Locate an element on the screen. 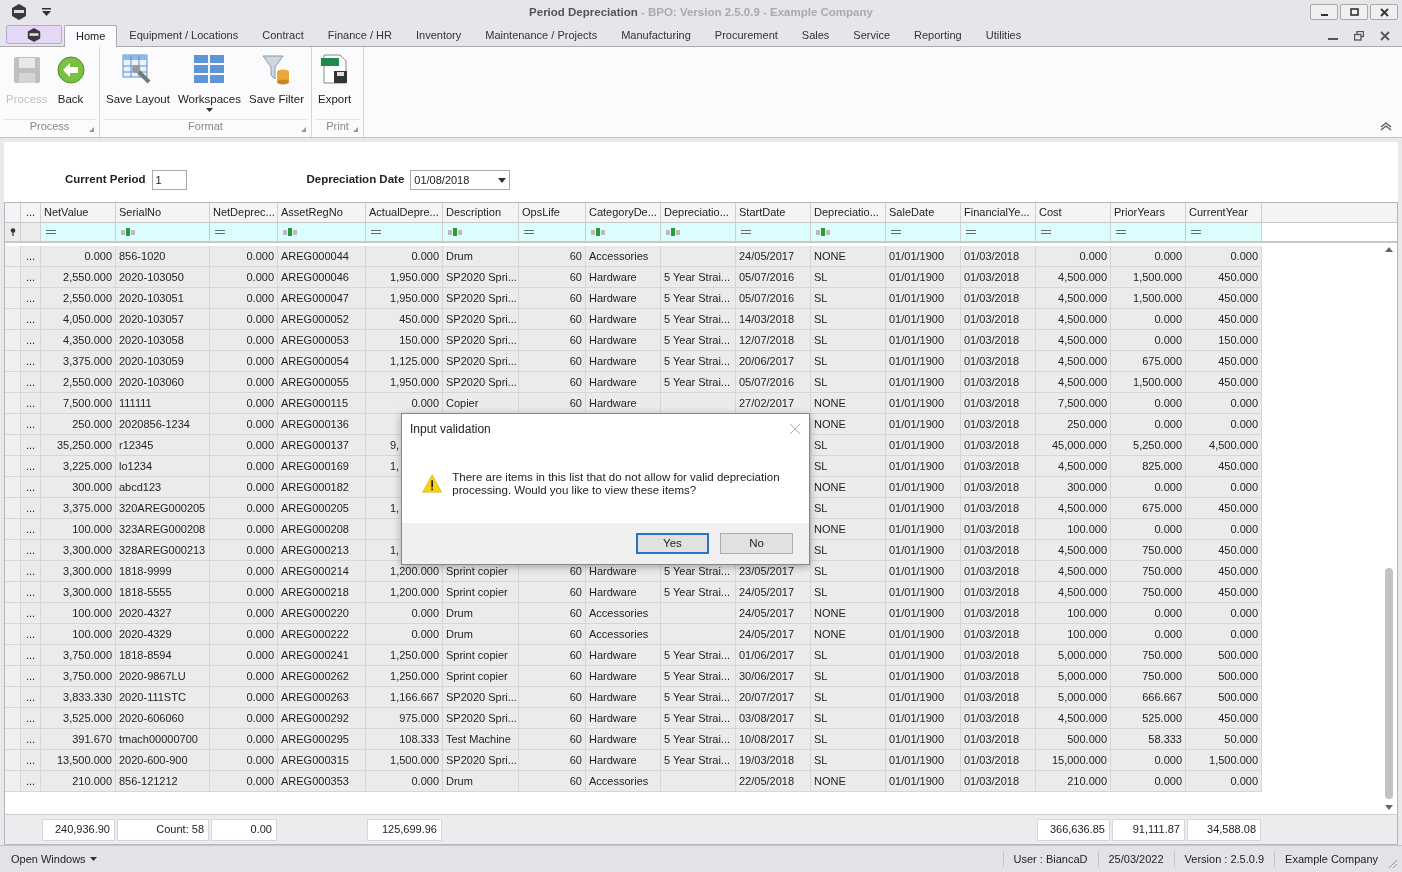 The height and width of the screenshot is (872, 1402). column-header: PriorYears is located at coordinates (1148, 212).